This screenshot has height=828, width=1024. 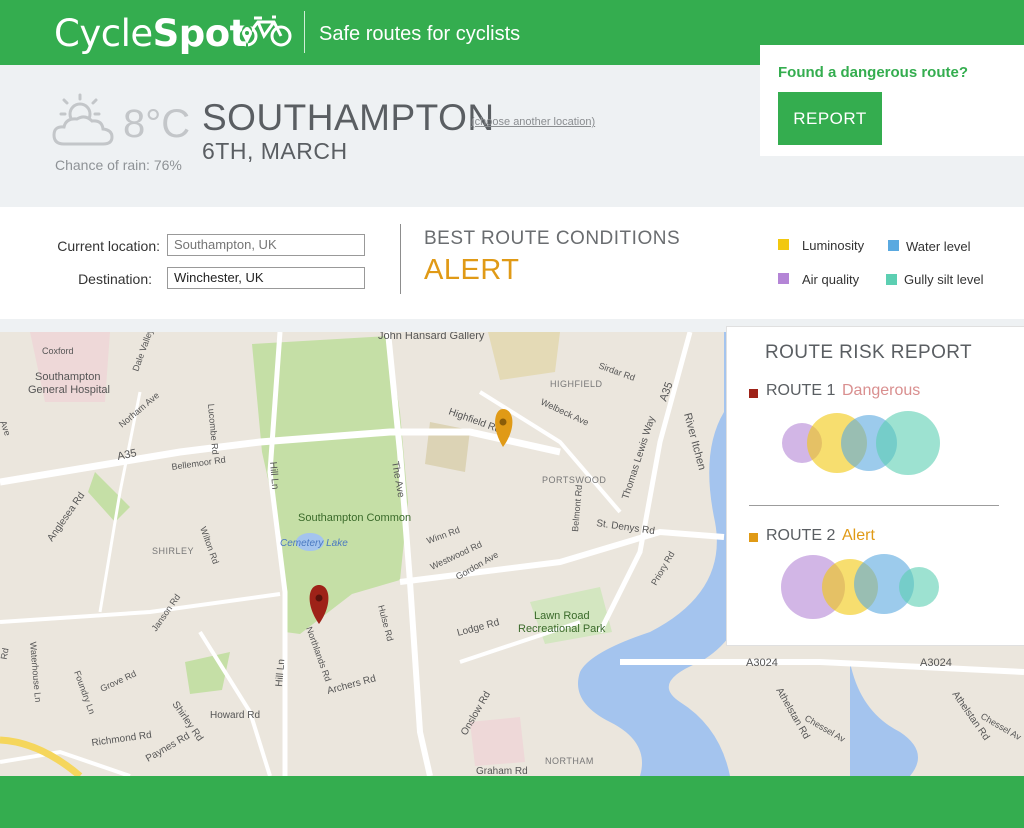 What do you see at coordinates (858, 535) in the screenshot?
I see `route-2-status: Alert` at bounding box center [858, 535].